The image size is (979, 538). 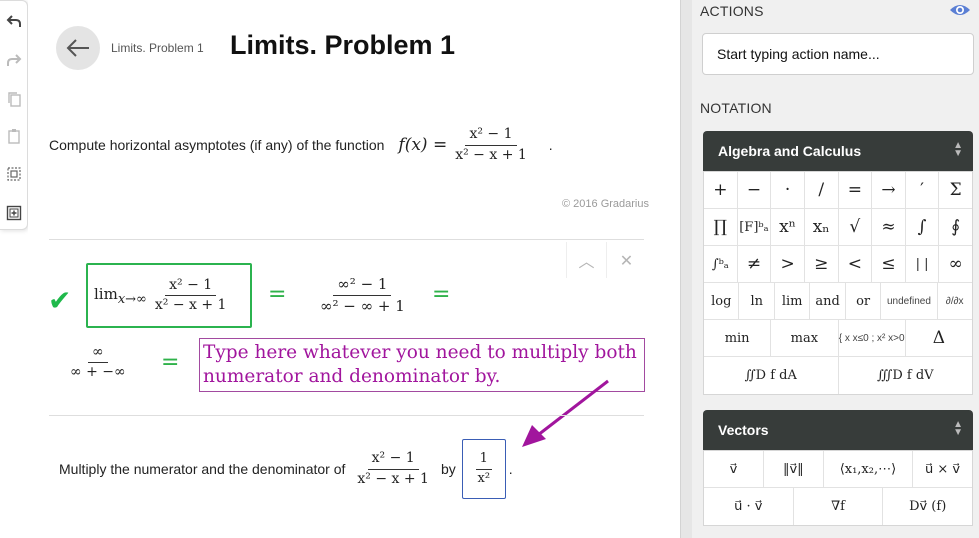 I want to click on palette-double-integral: ∬D f dA, so click(x=771, y=375).